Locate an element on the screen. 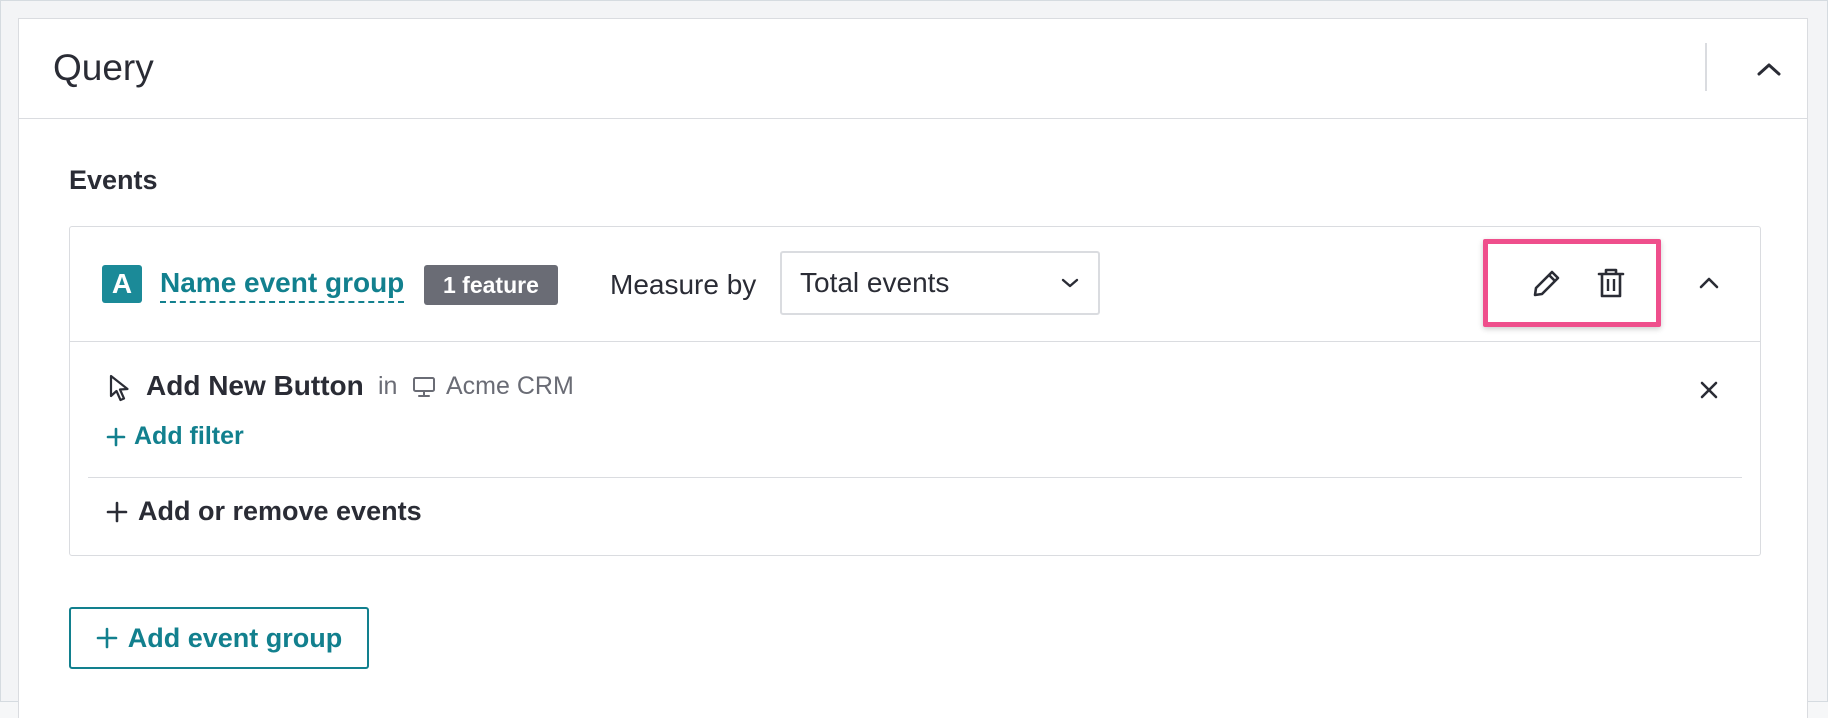 This screenshot has height=718, width=1828. actions-highlight-box is located at coordinates (1572, 283).